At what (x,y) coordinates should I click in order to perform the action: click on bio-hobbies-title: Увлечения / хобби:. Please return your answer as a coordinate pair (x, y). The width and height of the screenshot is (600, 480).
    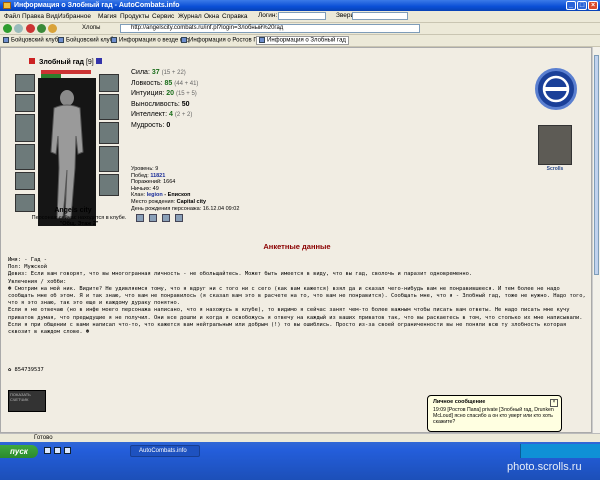
    Looking at the image, I should click on (37, 281).